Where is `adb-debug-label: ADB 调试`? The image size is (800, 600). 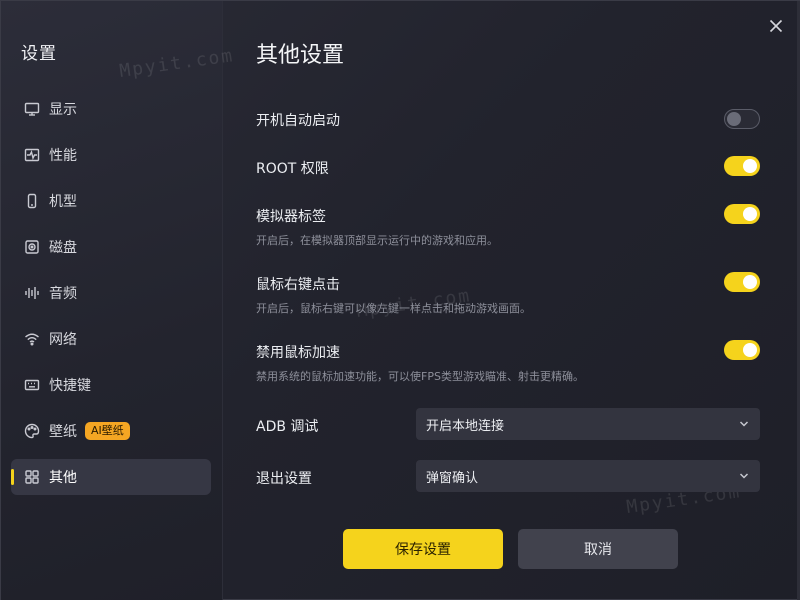 adb-debug-label: ADB 调试 is located at coordinates (287, 427).